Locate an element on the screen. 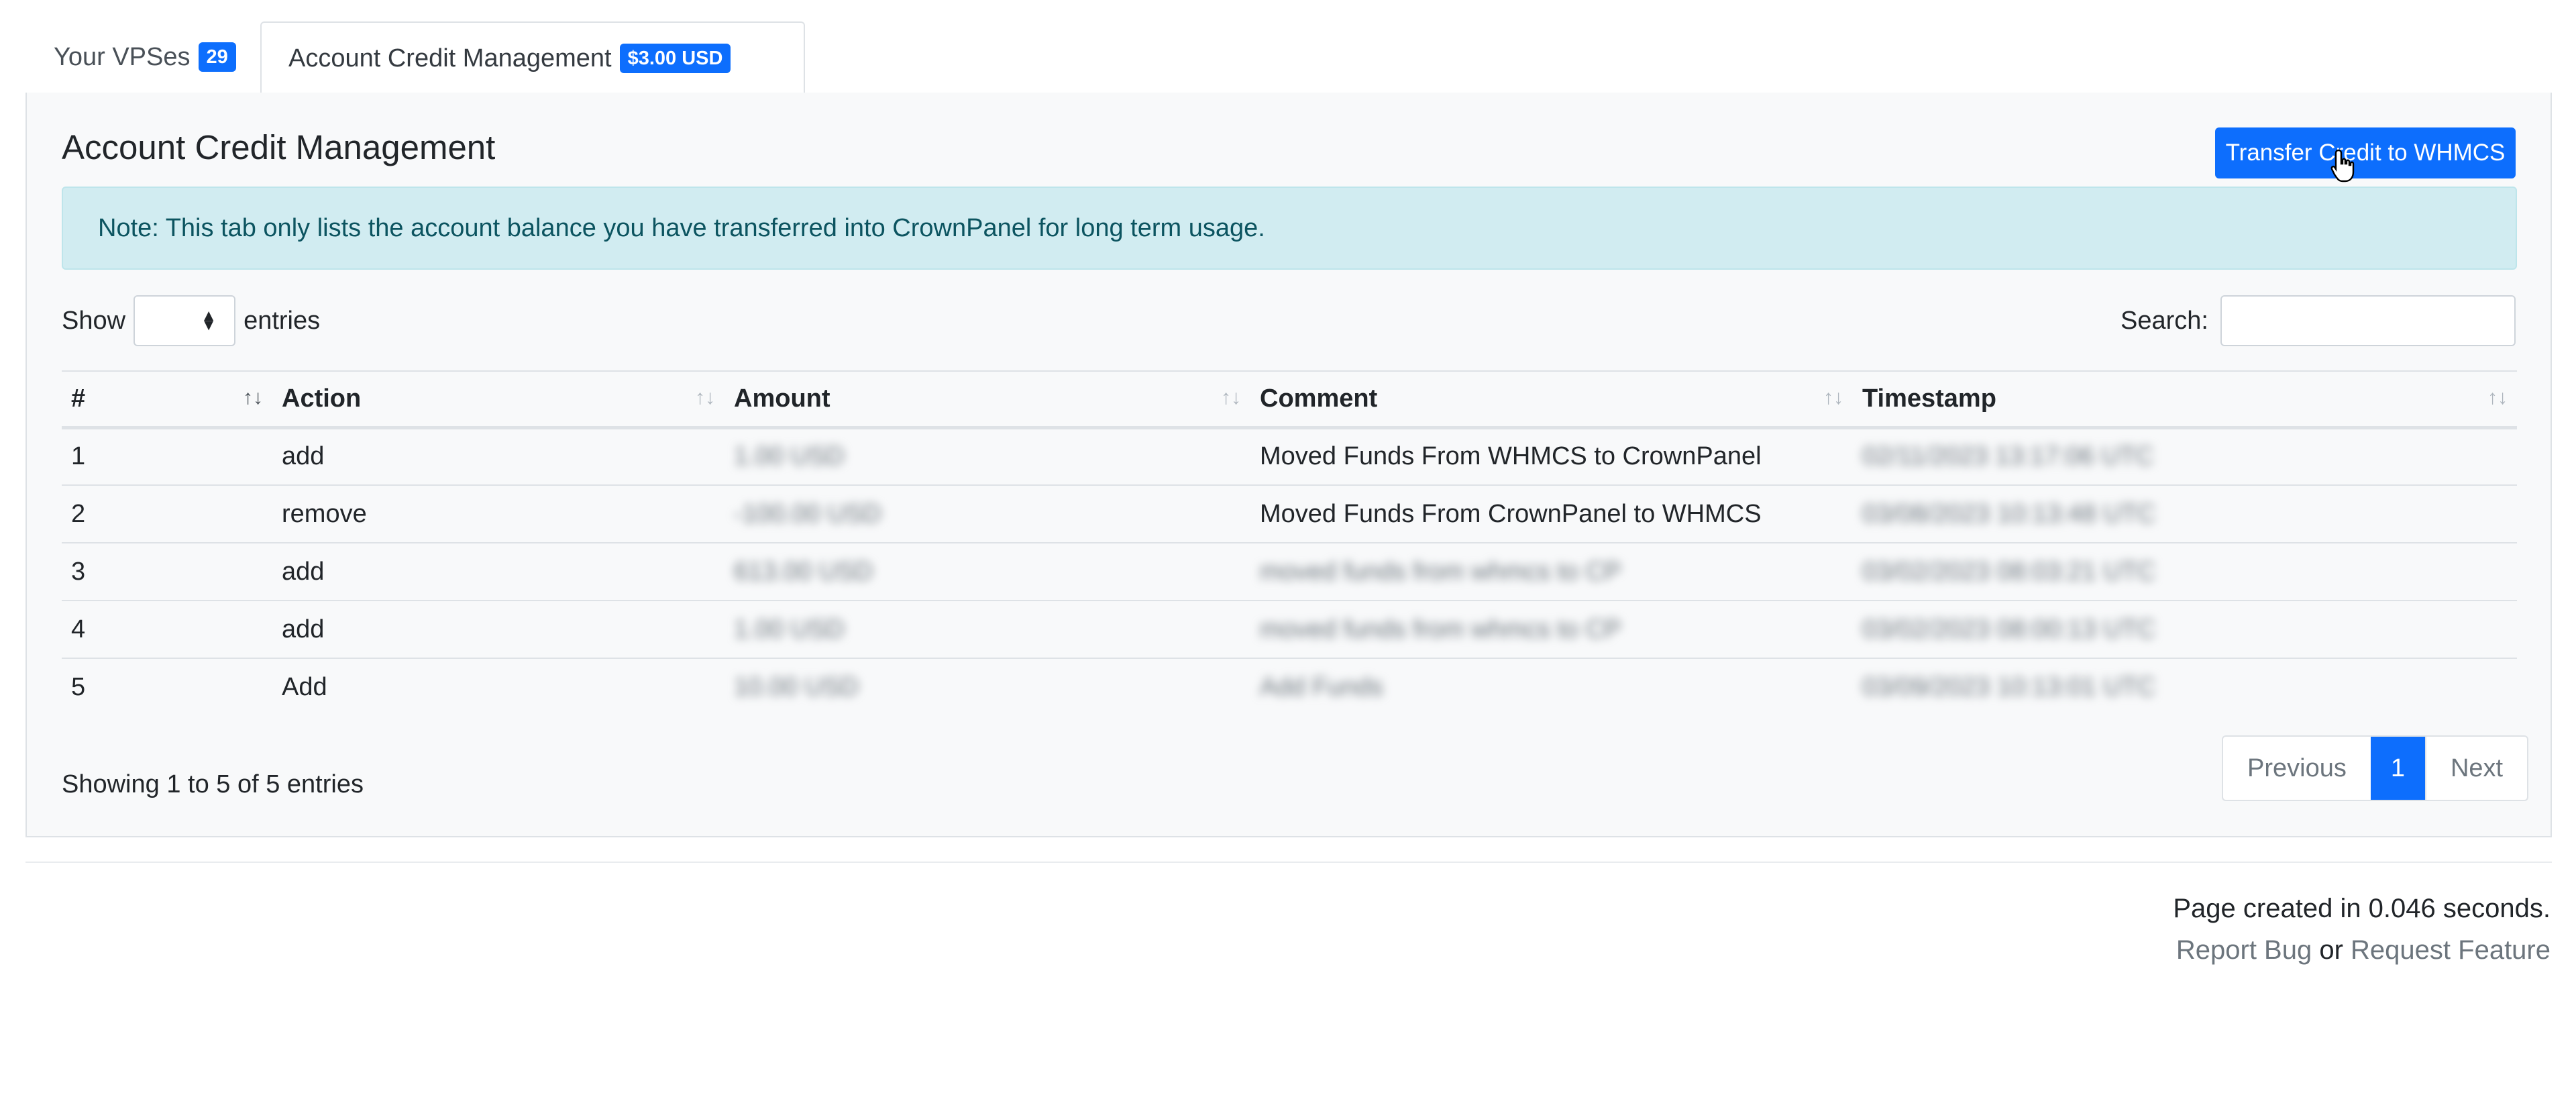 The width and height of the screenshot is (2576, 1093). column-header-comment: Comment ↑↓ is located at coordinates (1551, 399).